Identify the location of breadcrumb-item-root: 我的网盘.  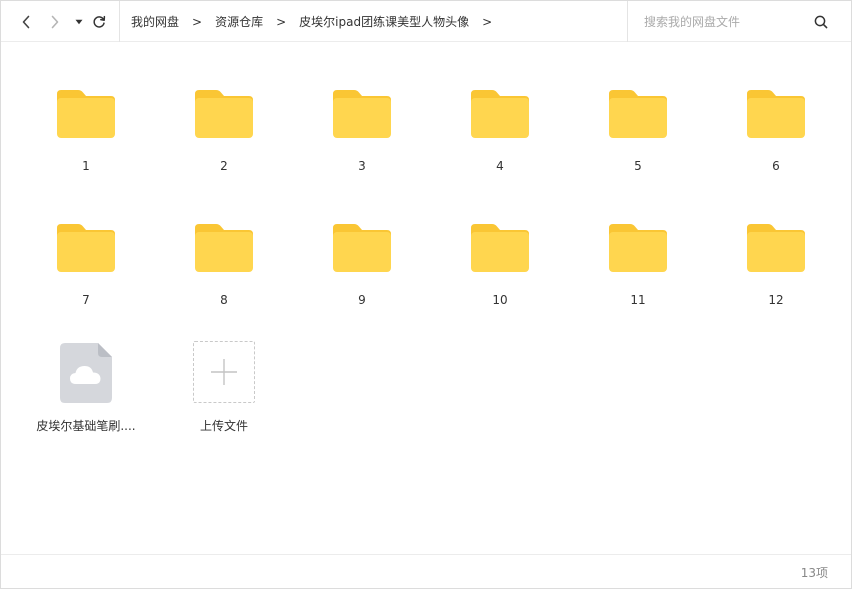
(155, 21).